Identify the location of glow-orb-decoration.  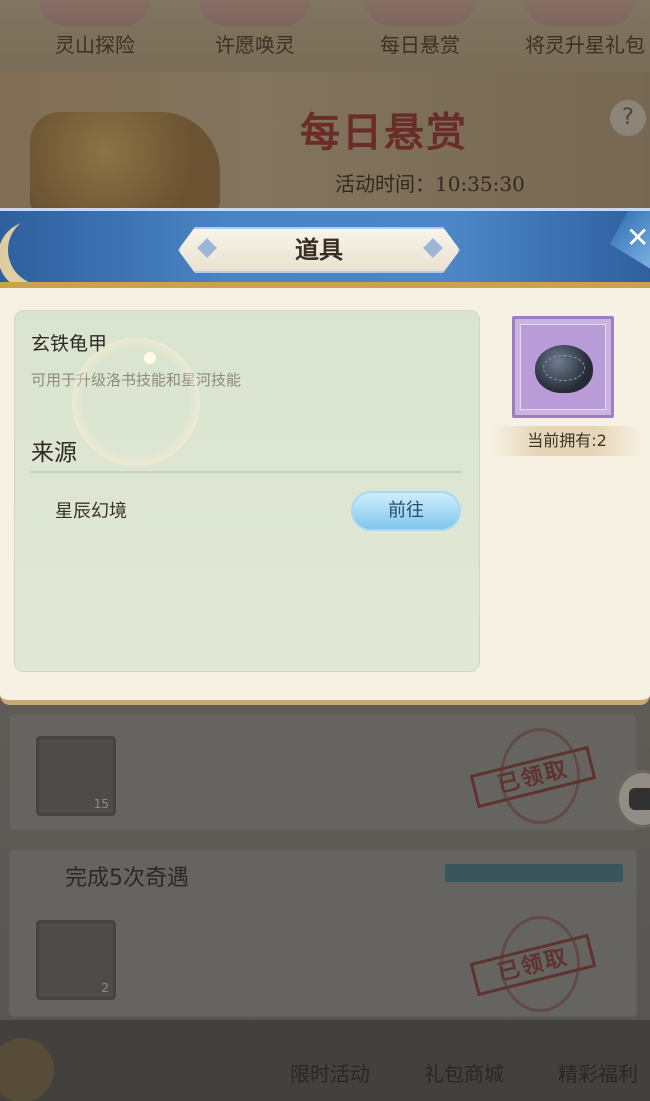
(136, 402).